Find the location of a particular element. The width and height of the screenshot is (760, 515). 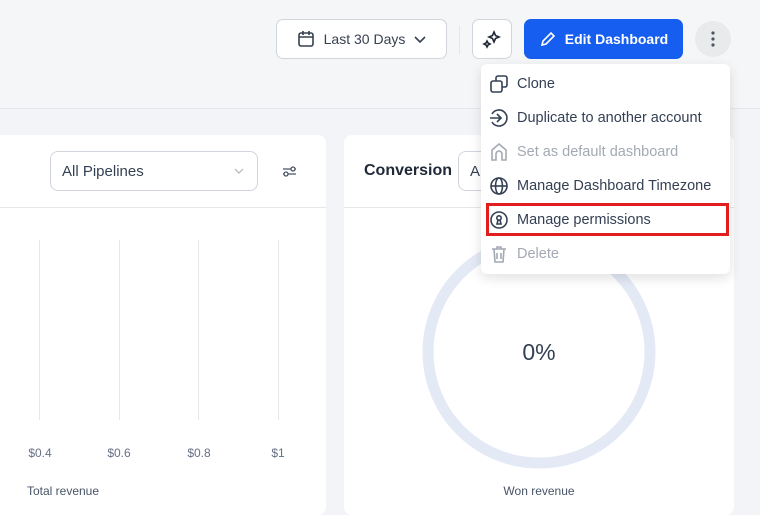

date-range-button: Last 30 Days is located at coordinates (361, 39).